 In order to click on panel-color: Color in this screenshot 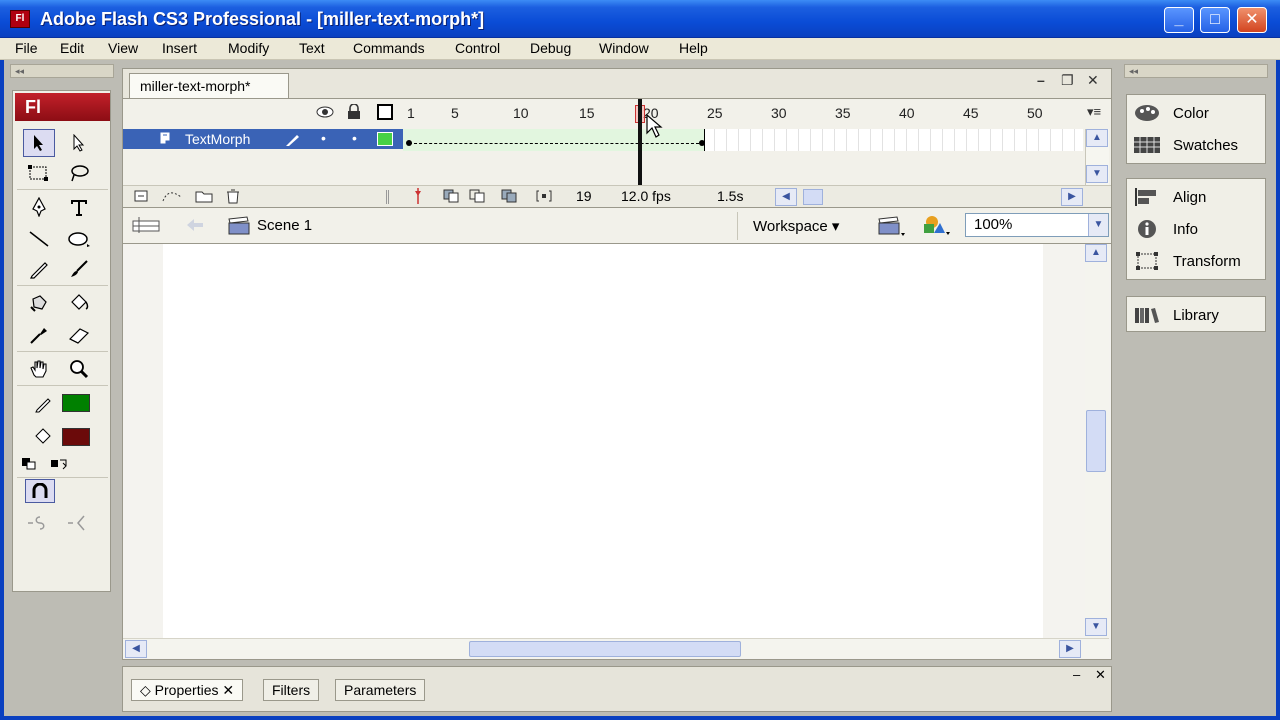, I will do `click(1196, 113)`.